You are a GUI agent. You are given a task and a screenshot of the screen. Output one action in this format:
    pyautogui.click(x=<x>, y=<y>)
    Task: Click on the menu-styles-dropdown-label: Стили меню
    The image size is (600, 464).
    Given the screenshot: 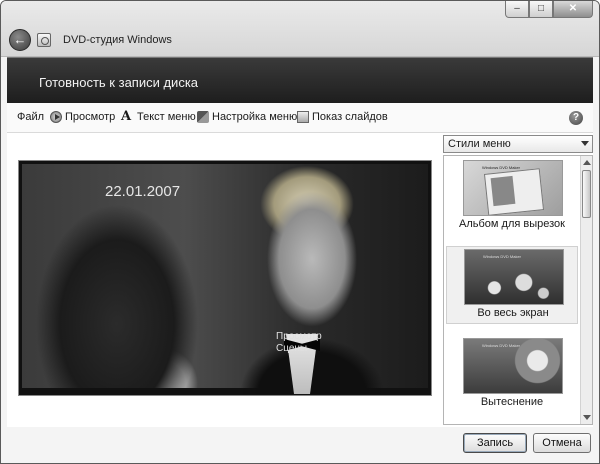 What is the action you would take?
    pyautogui.click(x=479, y=144)
    